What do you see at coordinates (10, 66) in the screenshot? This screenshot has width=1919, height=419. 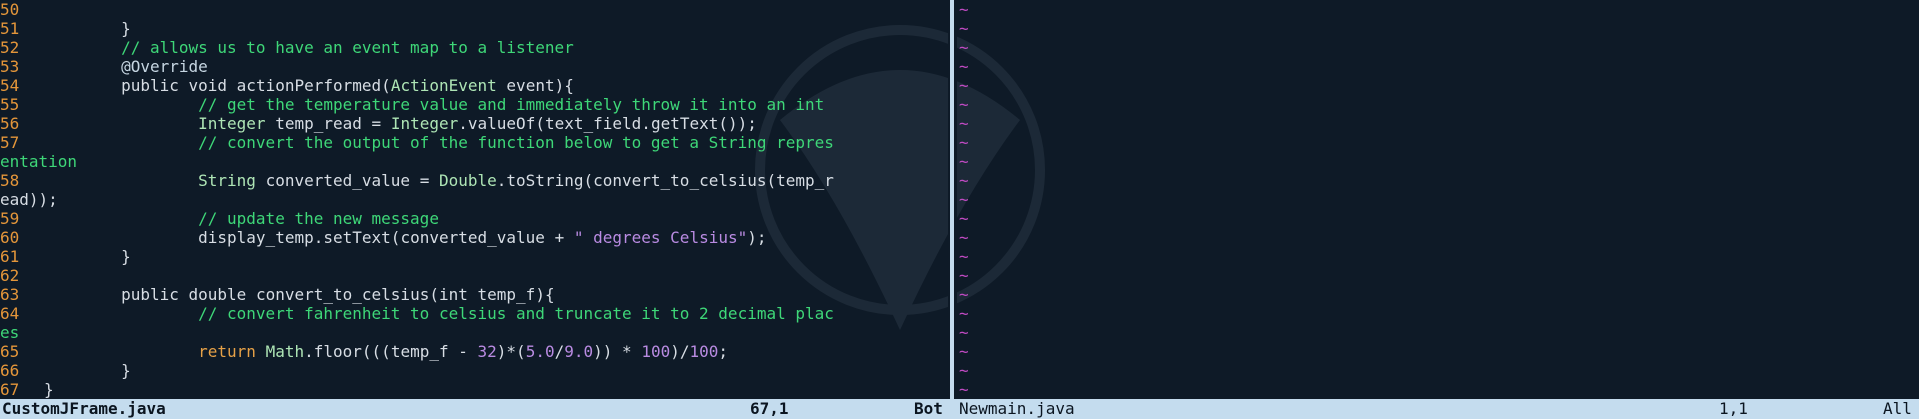 I see `line-number: 53` at bounding box center [10, 66].